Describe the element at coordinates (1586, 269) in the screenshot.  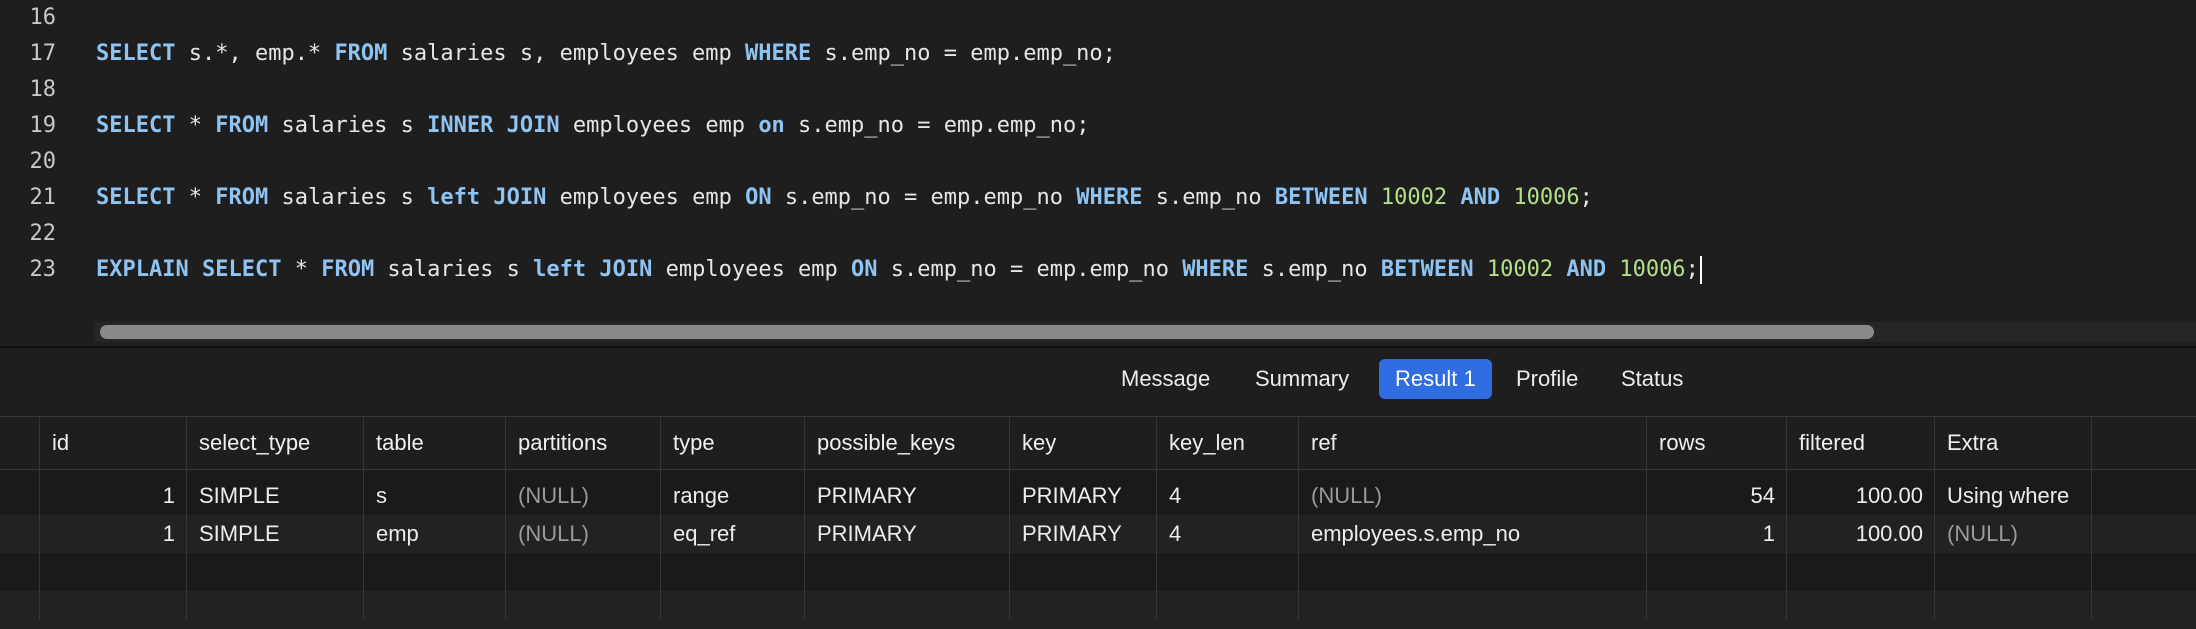
I see `sql-keyword: AND` at that location.